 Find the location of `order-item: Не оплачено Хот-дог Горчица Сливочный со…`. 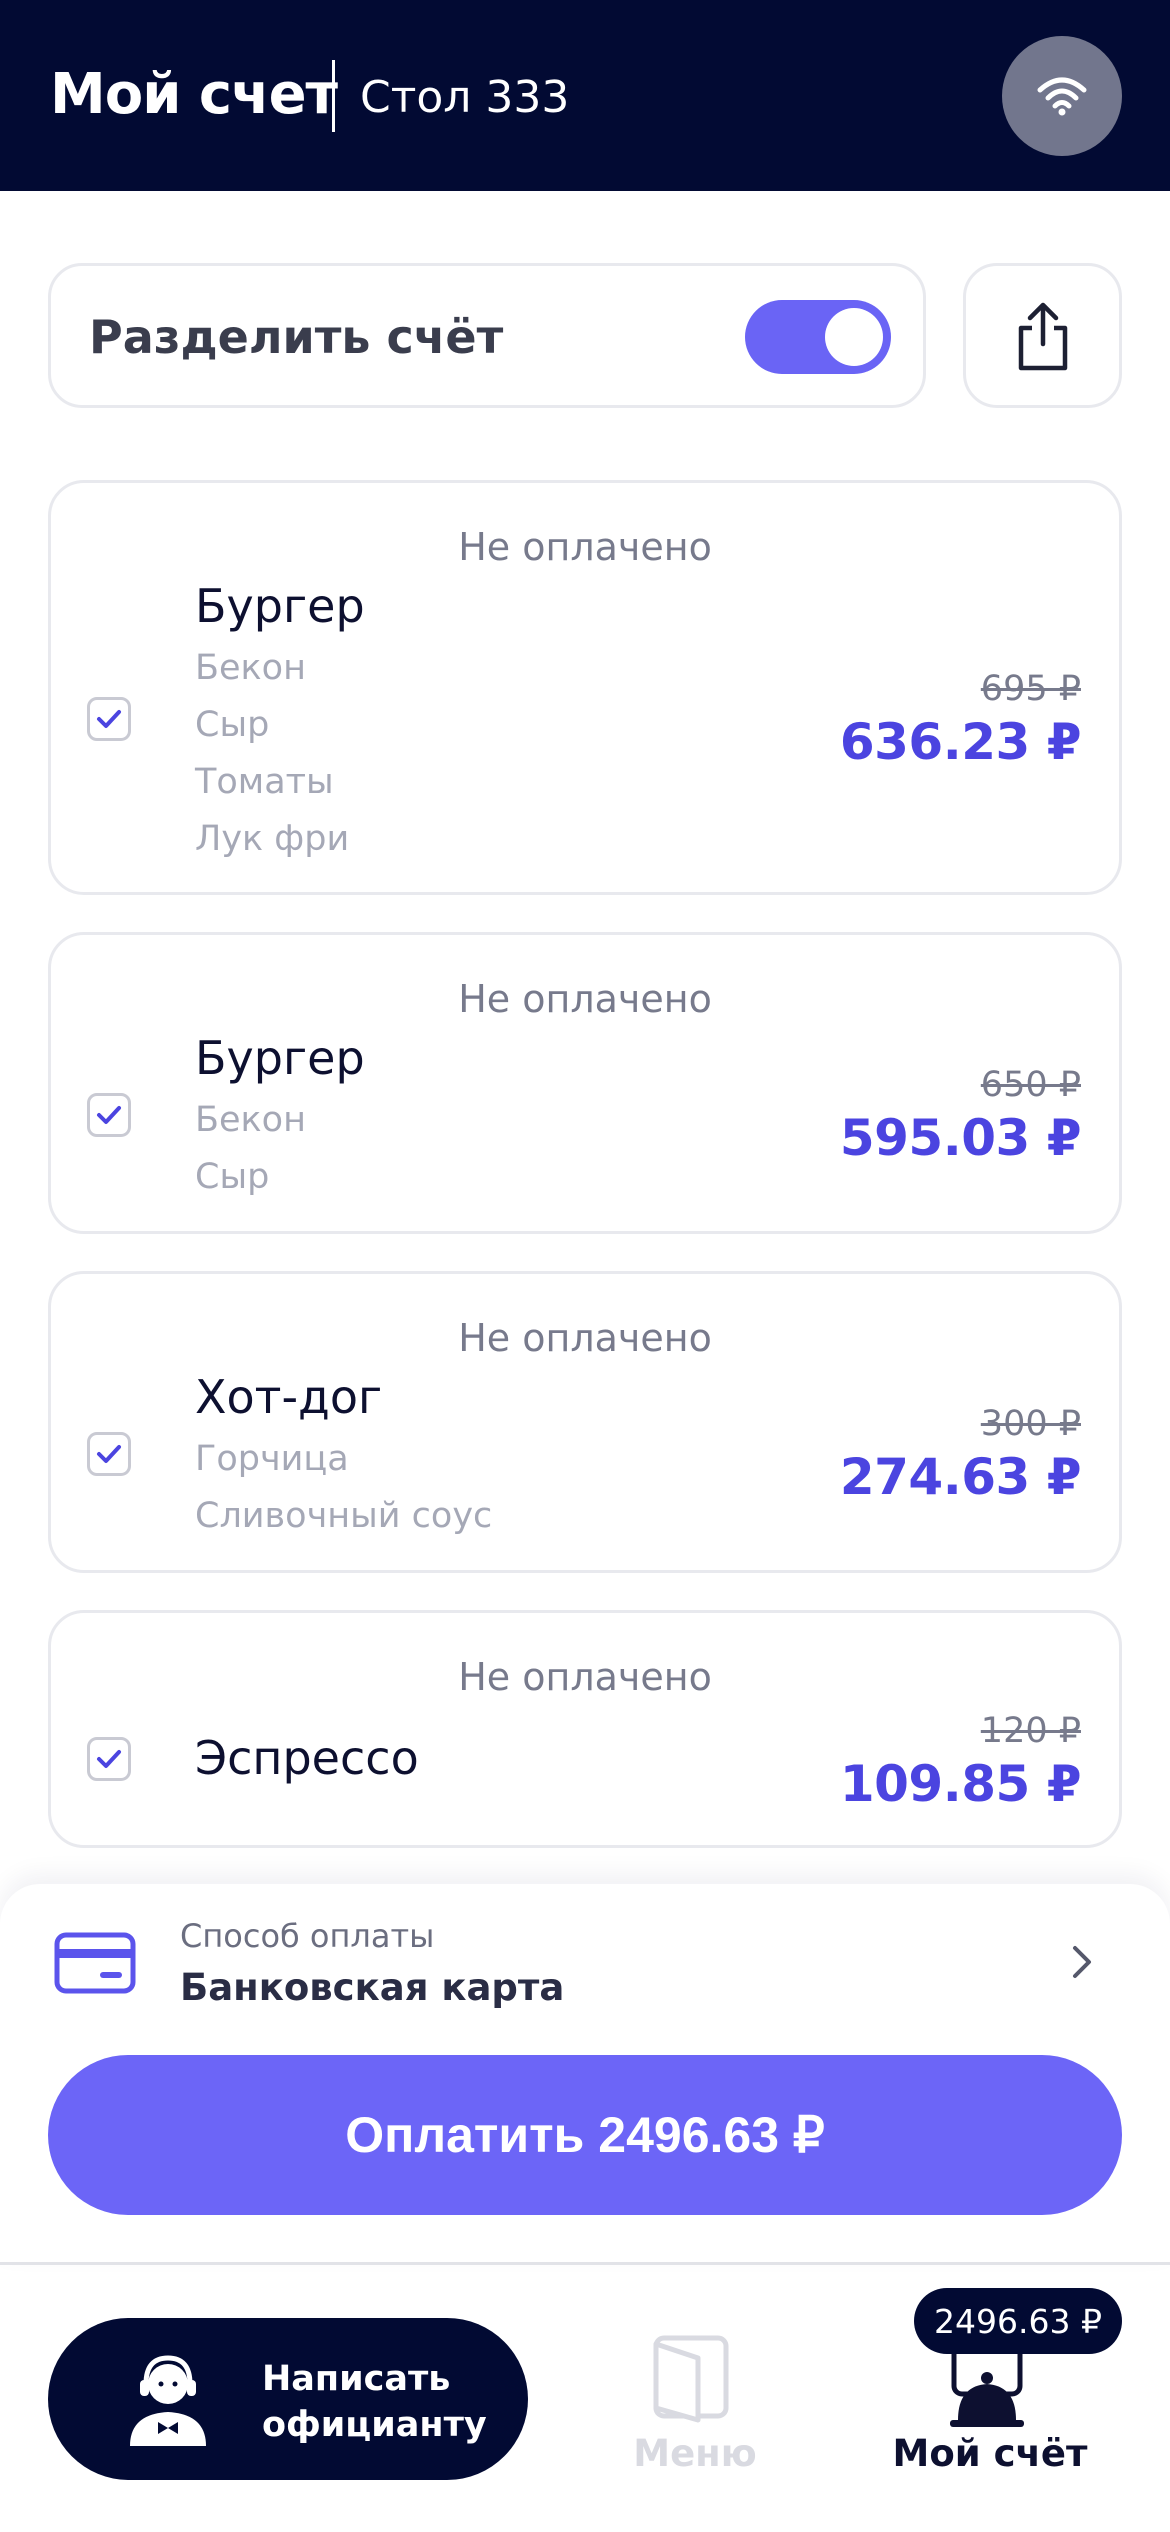

order-item: Не оплачено Хот-дог Горчица Сливочный со… is located at coordinates (585, 1422).